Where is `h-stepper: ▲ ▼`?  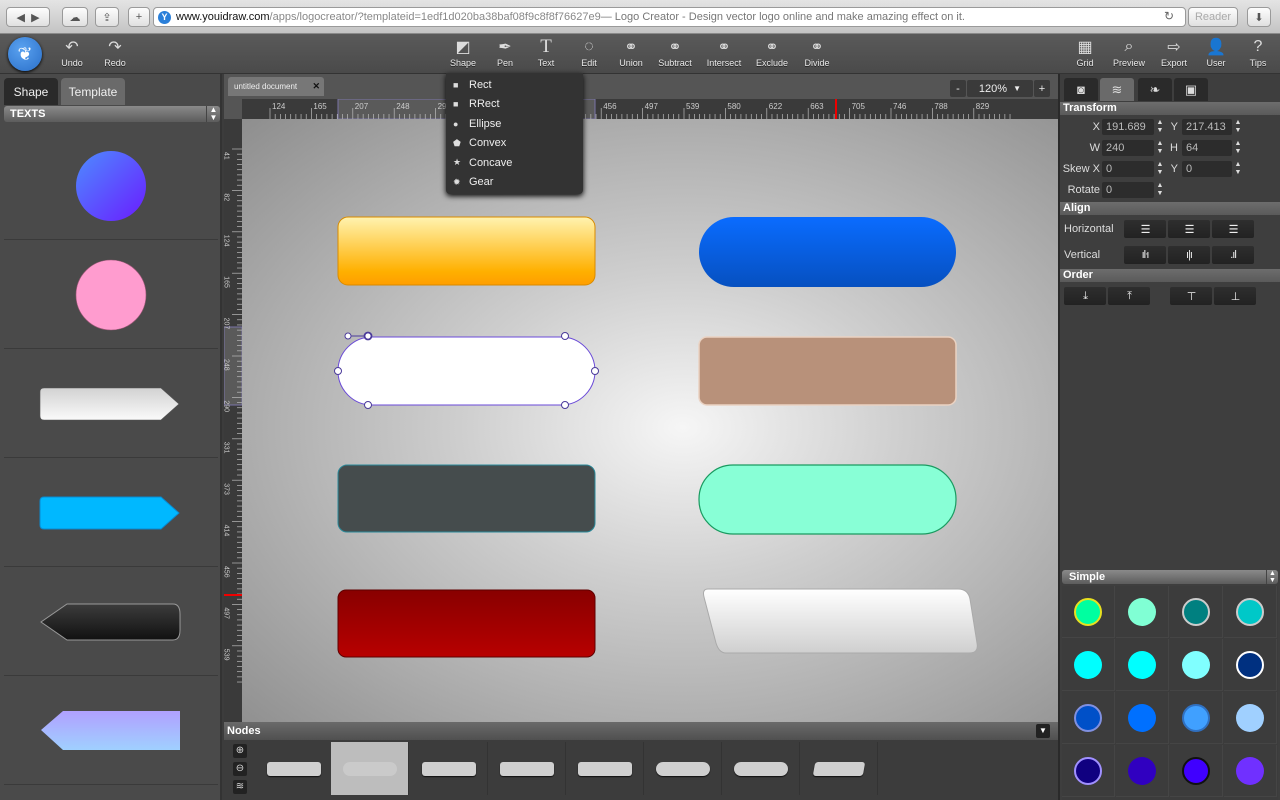 h-stepper: ▲ ▼ is located at coordinates (1238, 148).